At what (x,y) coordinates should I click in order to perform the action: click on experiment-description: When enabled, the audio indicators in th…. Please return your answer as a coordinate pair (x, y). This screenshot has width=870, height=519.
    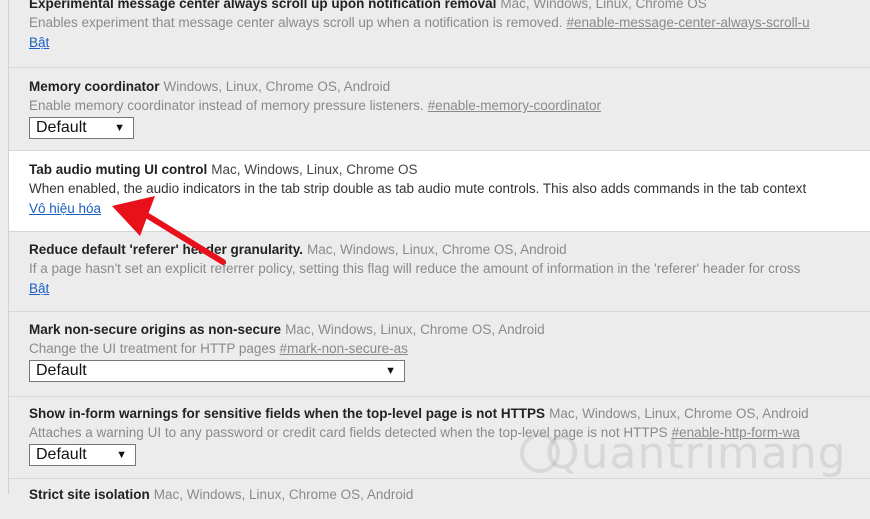
    Looking at the image, I should click on (418, 188).